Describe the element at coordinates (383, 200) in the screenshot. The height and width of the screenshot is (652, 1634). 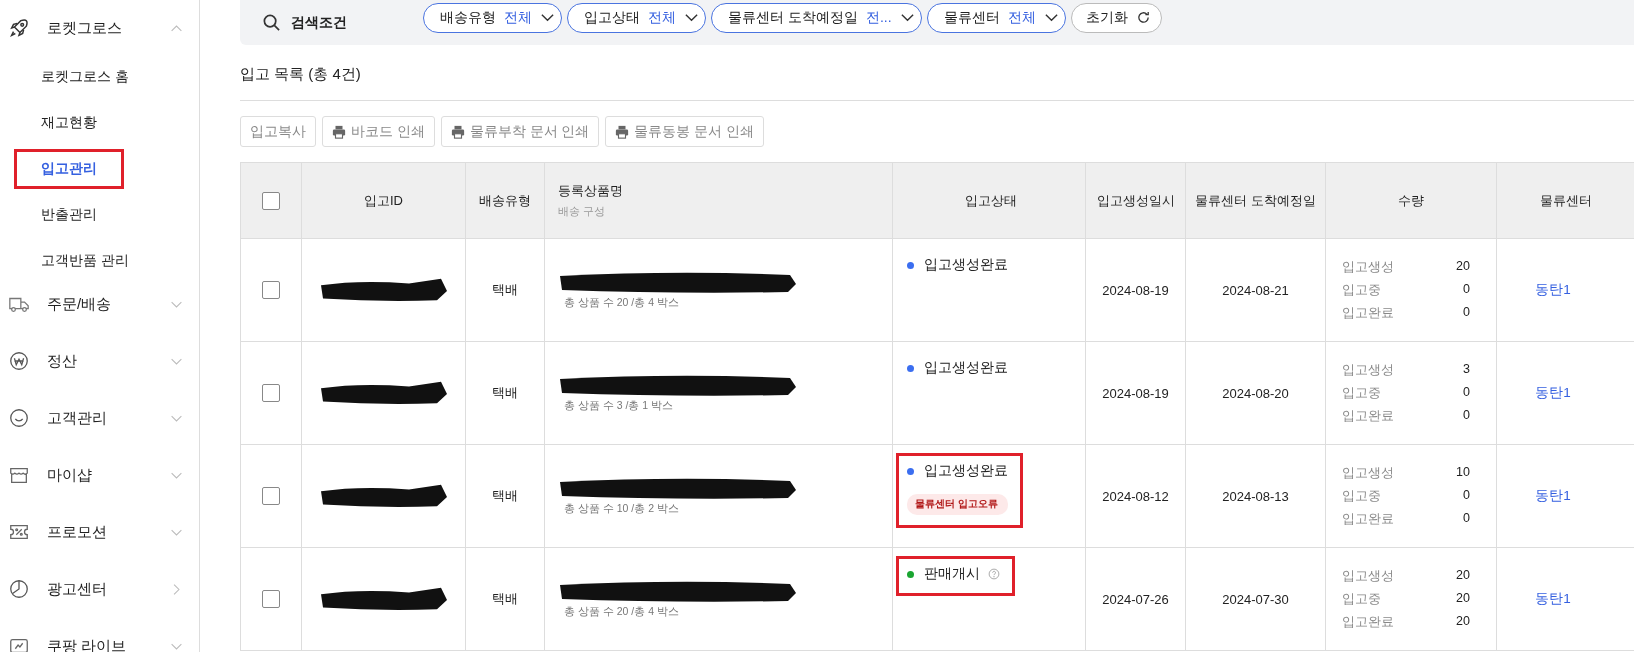
I see `column-header: 입고ID` at that location.